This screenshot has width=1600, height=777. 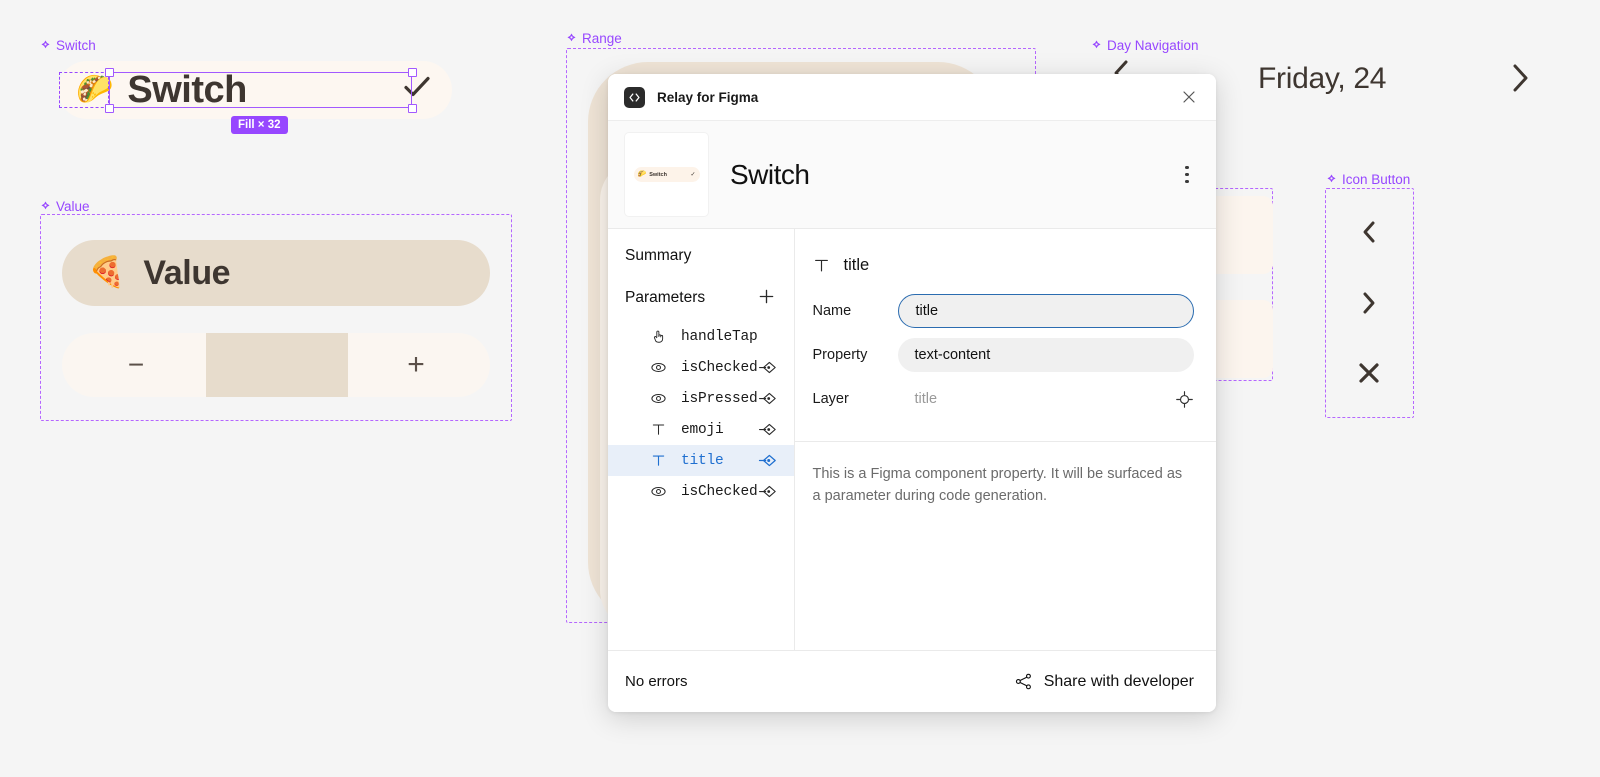 What do you see at coordinates (912, 97) in the screenshot?
I see `dialog-titlebar: Relay for Figma` at bounding box center [912, 97].